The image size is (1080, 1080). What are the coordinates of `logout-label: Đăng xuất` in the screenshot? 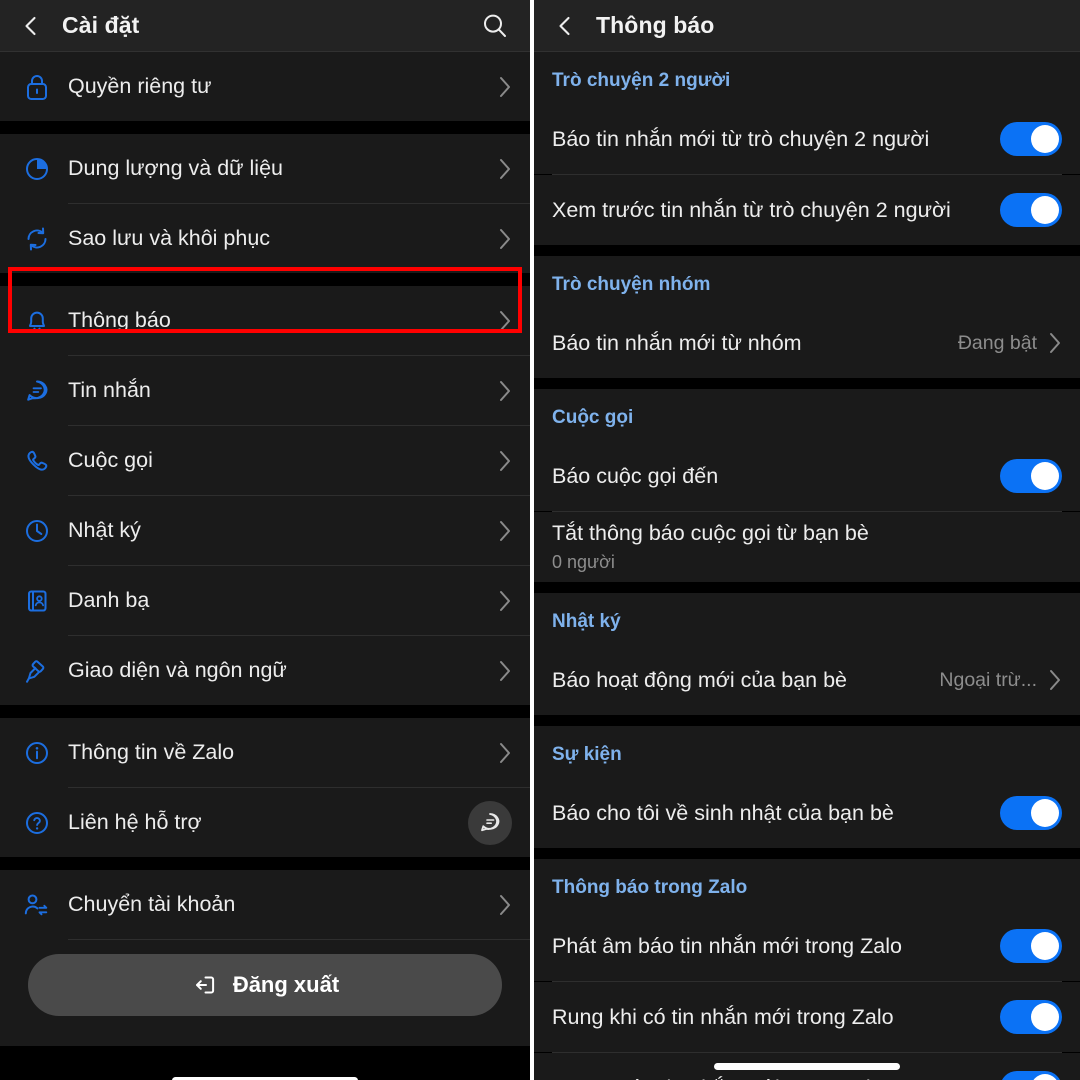 It's located at (286, 984).